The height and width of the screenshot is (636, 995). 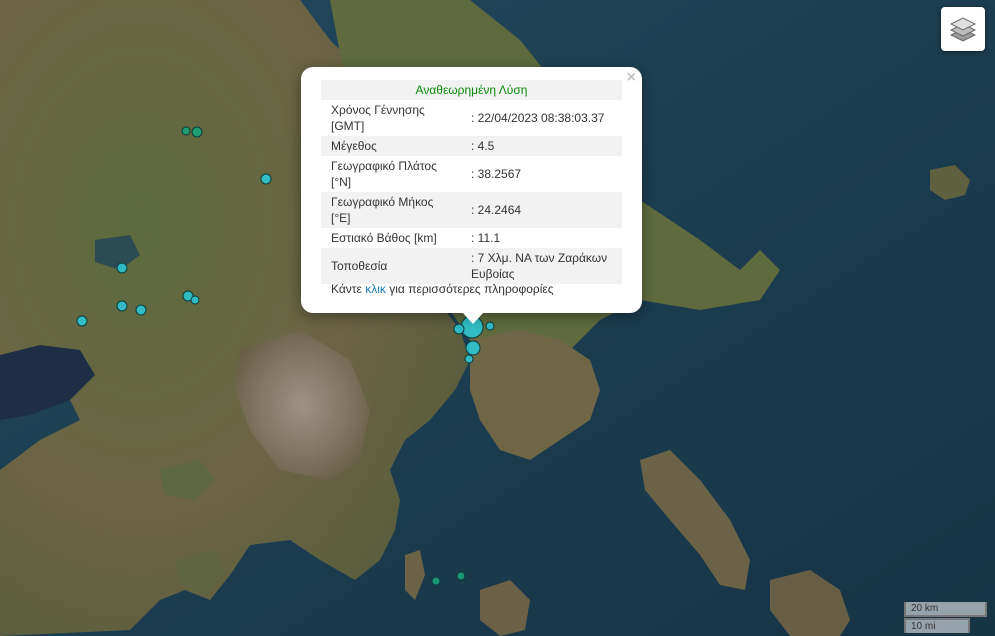 What do you see at coordinates (945, 609) in the screenshot?
I see `scale-km: 20 km` at bounding box center [945, 609].